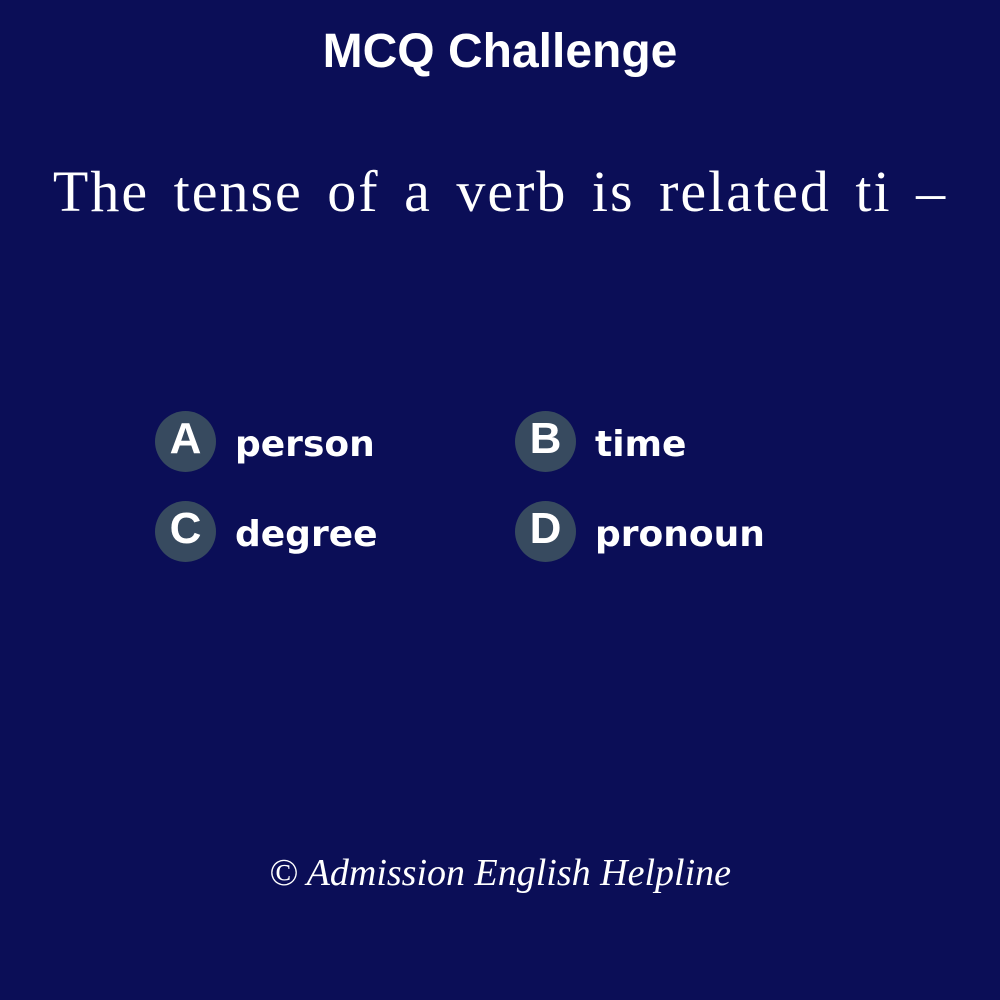 Image resolution: width=1000 pixels, height=1000 pixels. I want to click on option-a: A person, so click(265, 441).